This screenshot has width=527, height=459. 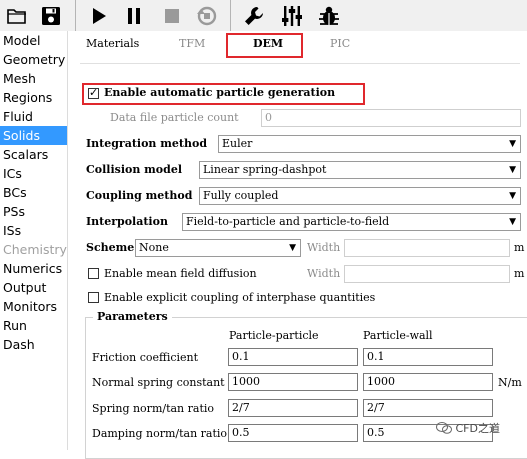 What do you see at coordinates (33, 173) in the screenshot?
I see `sidebar-item-ics: ICs` at bounding box center [33, 173].